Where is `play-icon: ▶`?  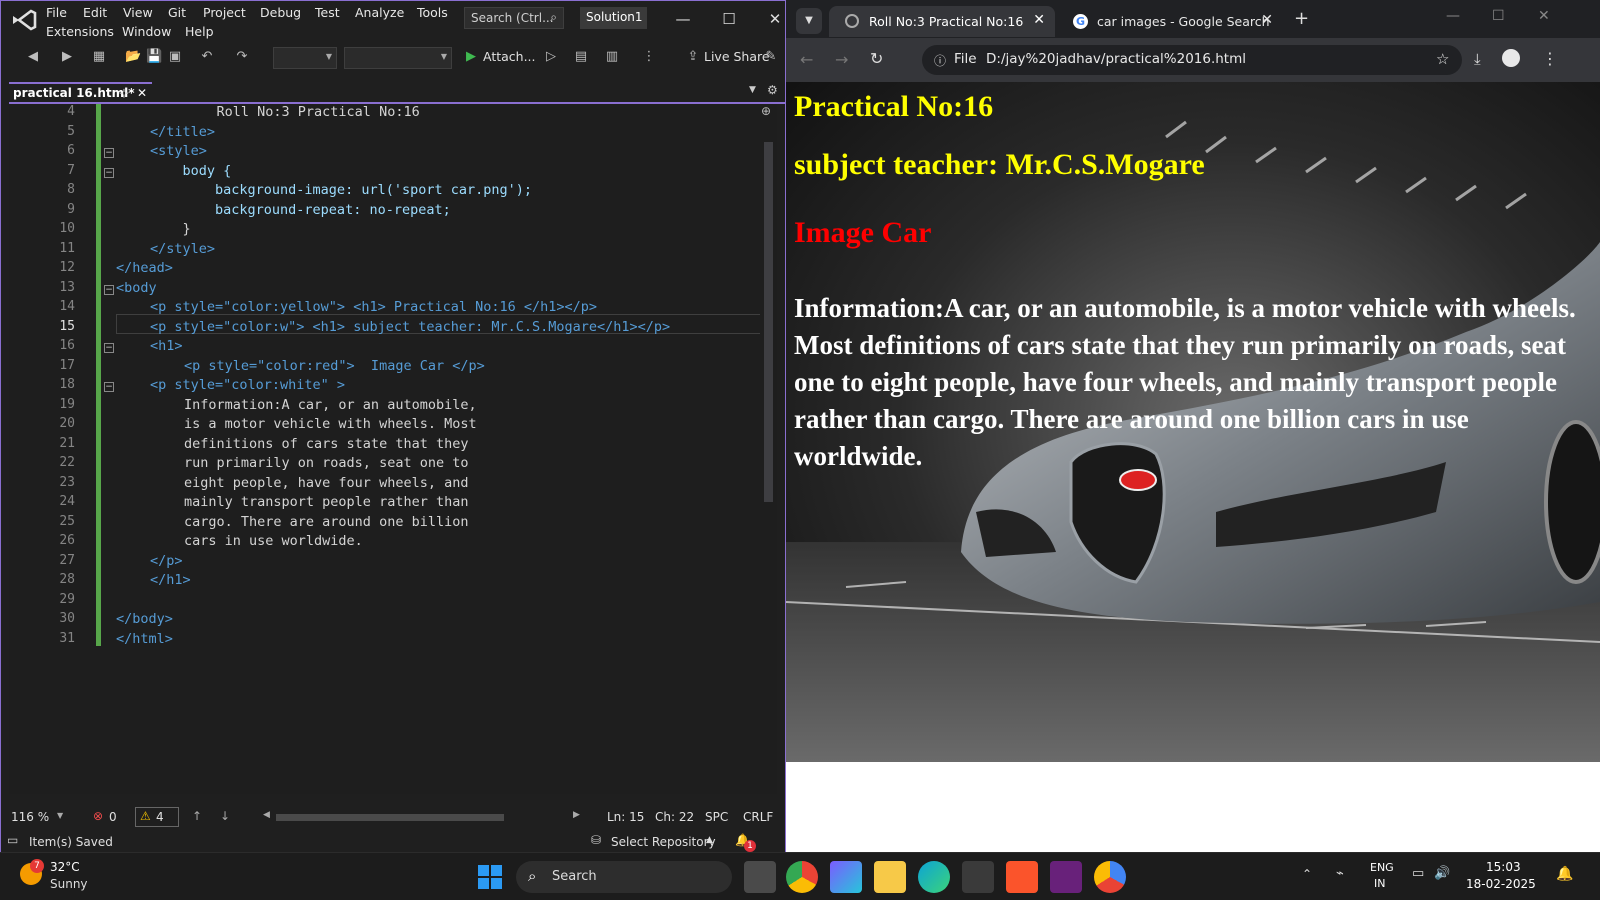 play-icon: ▶ is located at coordinates (471, 57).